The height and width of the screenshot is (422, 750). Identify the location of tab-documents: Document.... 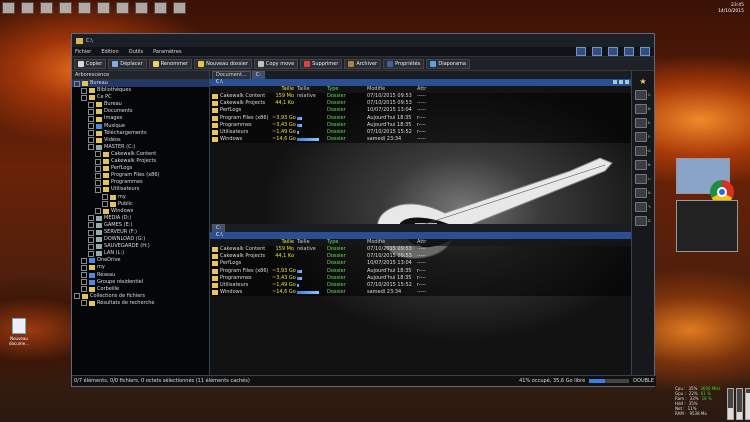
(231, 75).